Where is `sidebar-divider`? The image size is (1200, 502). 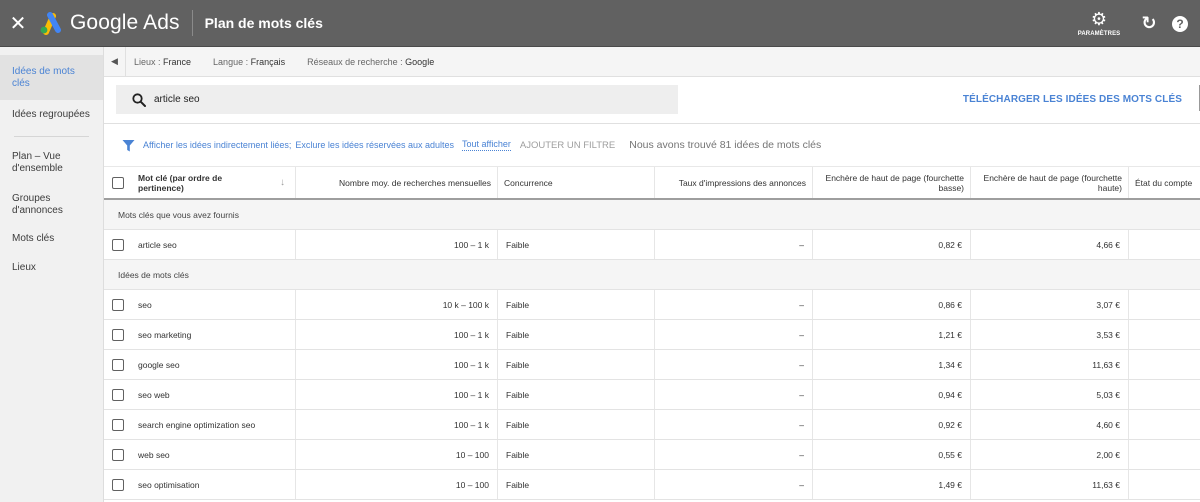
sidebar-divider is located at coordinates (51, 136).